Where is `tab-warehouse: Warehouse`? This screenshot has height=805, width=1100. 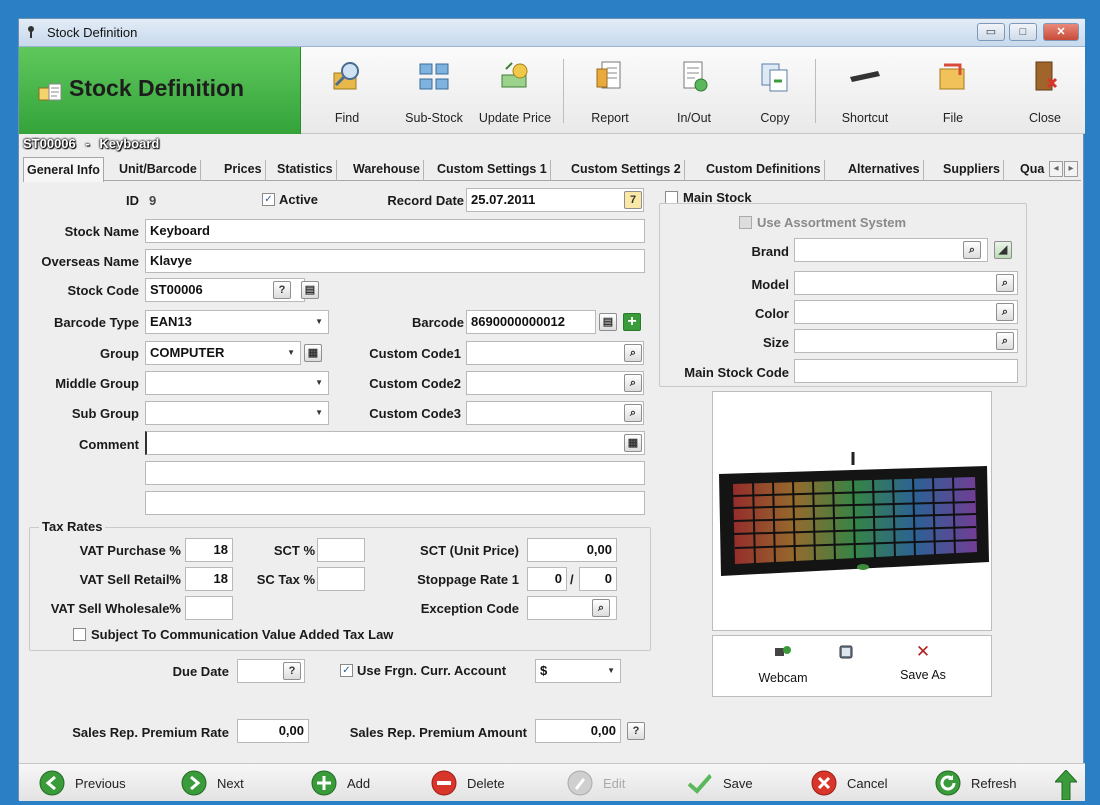 tab-warehouse: Warehouse is located at coordinates (387, 170).